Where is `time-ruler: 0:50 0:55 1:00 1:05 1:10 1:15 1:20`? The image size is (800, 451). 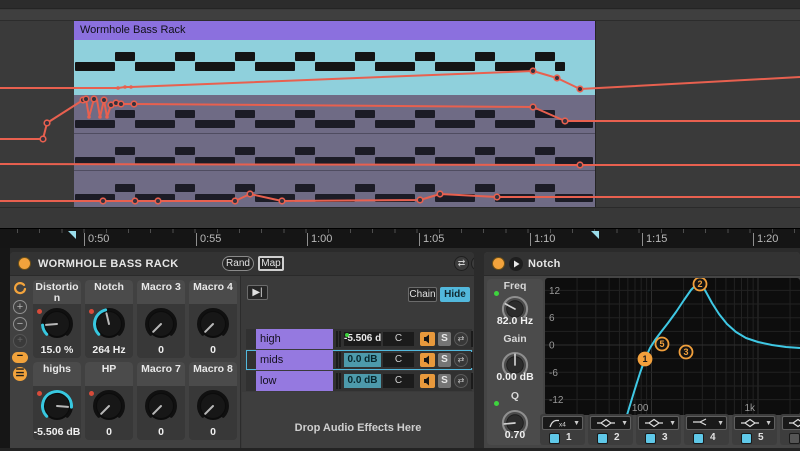
time-ruler: 0:50 0:55 1:00 1:05 1:10 1:15 1:20 is located at coordinates (400, 238).